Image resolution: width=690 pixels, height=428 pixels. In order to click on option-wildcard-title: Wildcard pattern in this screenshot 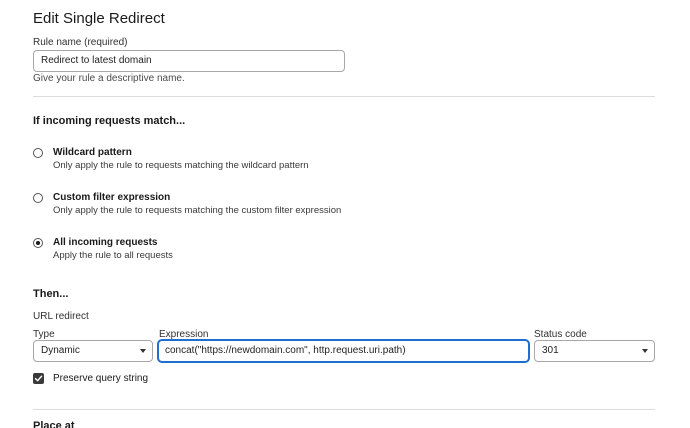, I will do `click(92, 152)`.